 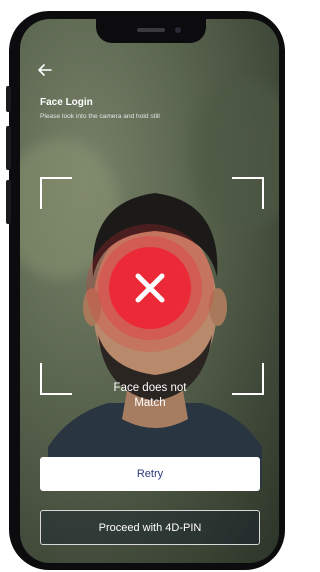 I want to click on phone-notch, so click(x=151, y=31).